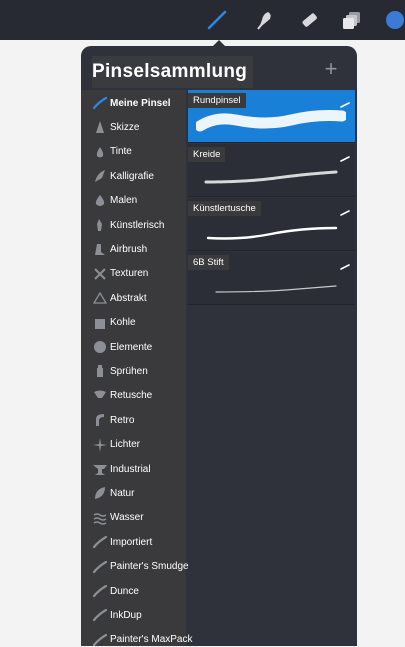 This screenshot has height=647, width=405. I want to click on brush-set-label: Retro, so click(122, 420).